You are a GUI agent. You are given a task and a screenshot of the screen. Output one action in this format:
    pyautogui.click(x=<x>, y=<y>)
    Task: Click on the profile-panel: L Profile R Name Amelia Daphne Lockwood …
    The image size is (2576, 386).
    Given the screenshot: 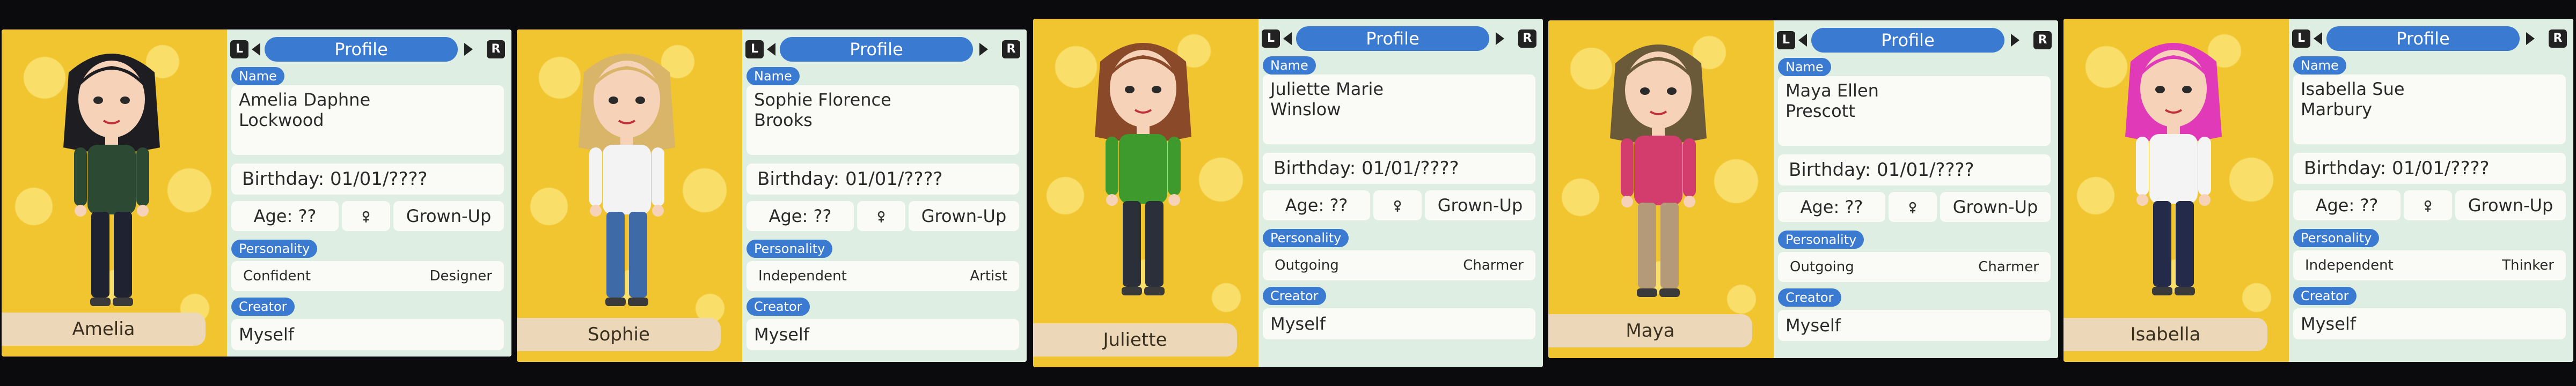 What is the action you would take?
    pyautogui.click(x=369, y=193)
    